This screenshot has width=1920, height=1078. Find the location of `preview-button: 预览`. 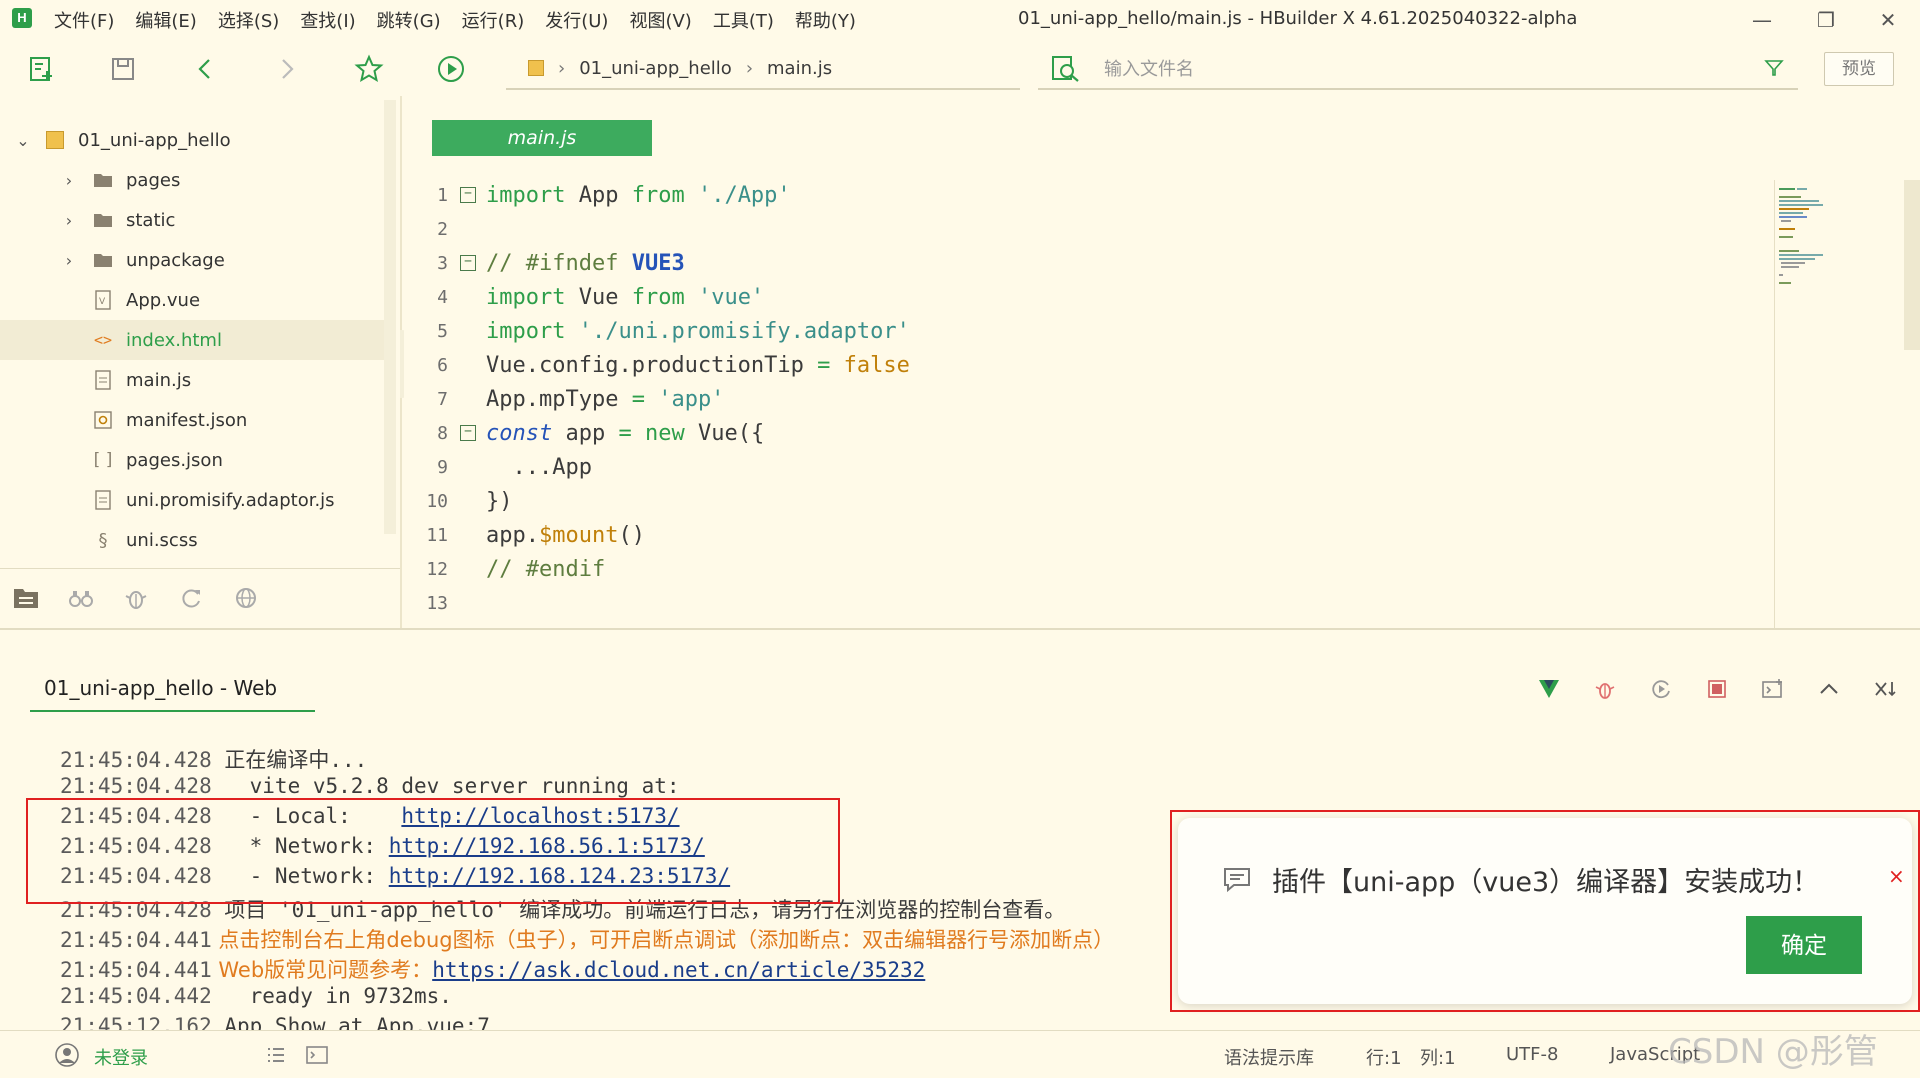

preview-button: 预览 is located at coordinates (1859, 69).